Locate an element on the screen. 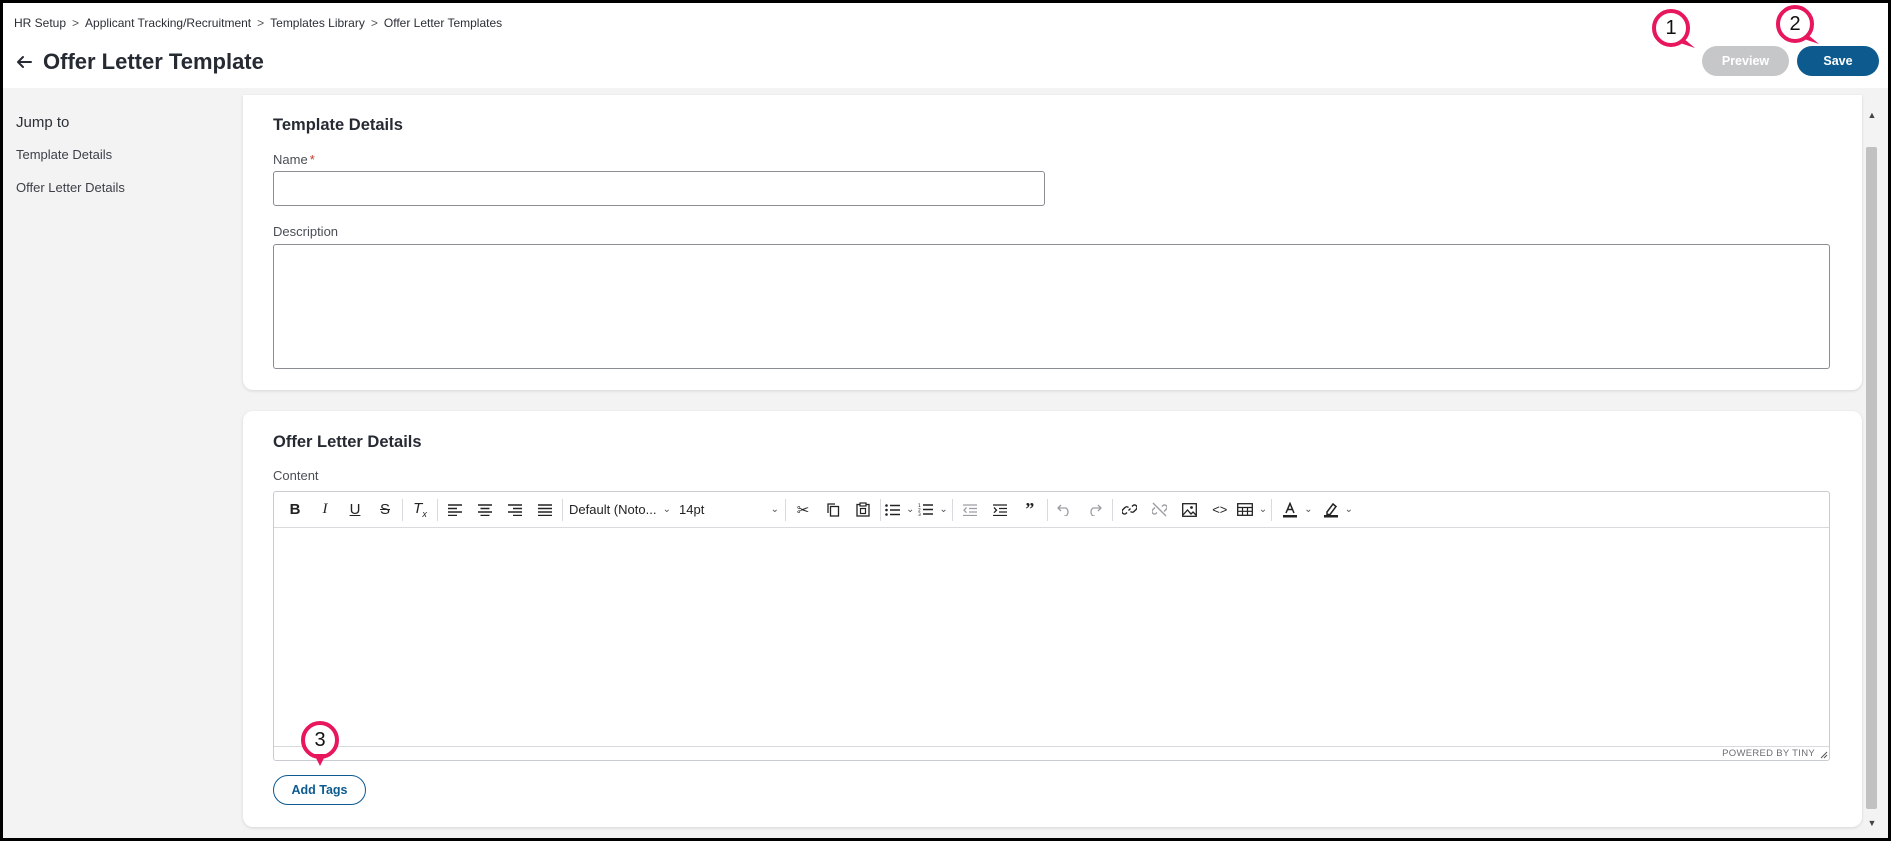 The height and width of the screenshot is (841, 1891). powered-by-text: POWERED BY TINY is located at coordinates (1768, 753).